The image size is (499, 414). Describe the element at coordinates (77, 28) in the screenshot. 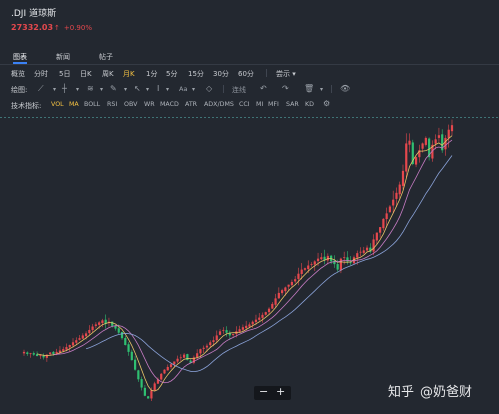

I see `price-change: +0.90%` at that location.